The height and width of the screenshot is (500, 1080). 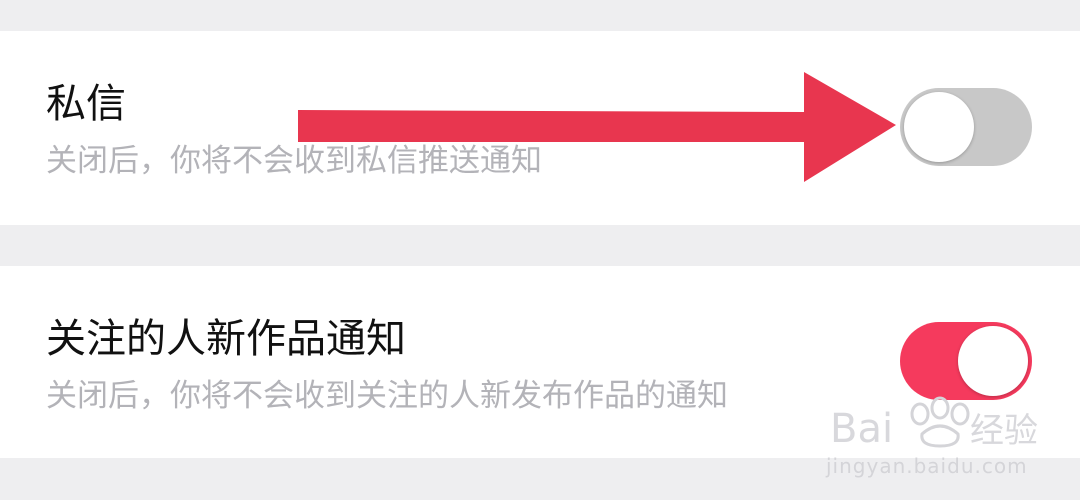 I want to click on new-works-notification-toggle, so click(x=966, y=361).